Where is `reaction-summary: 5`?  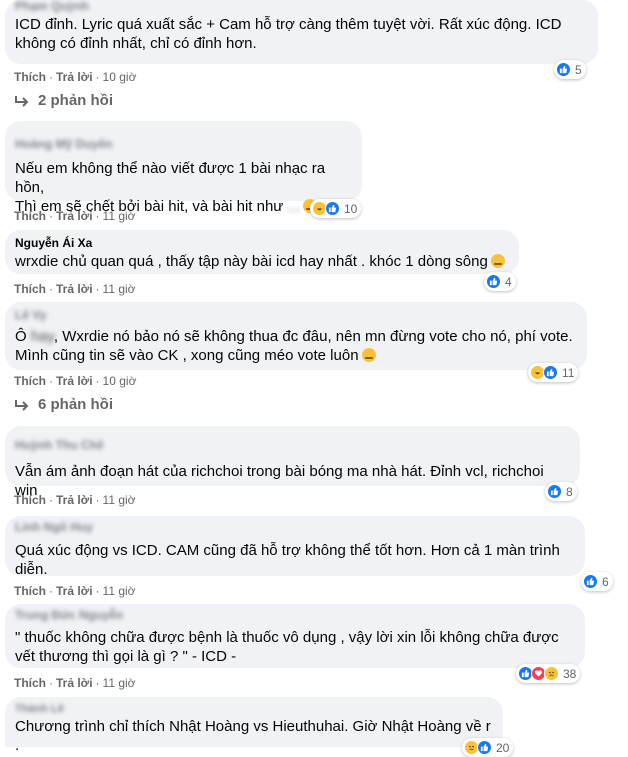 reaction-summary: 5 is located at coordinates (570, 69).